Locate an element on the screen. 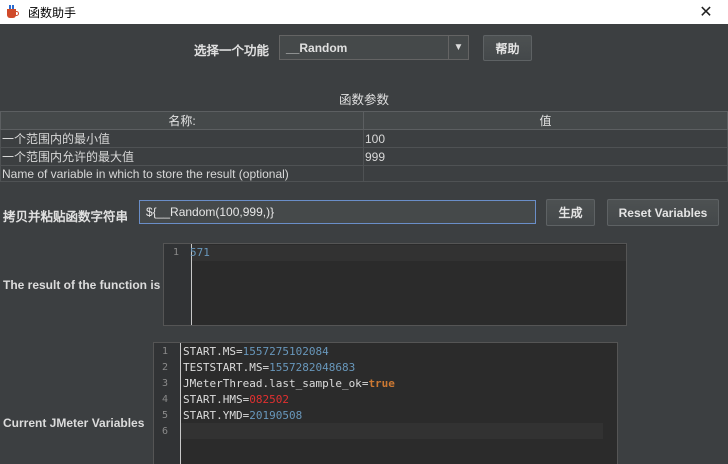  line-number: 2 is located at coordinates (164, 367).